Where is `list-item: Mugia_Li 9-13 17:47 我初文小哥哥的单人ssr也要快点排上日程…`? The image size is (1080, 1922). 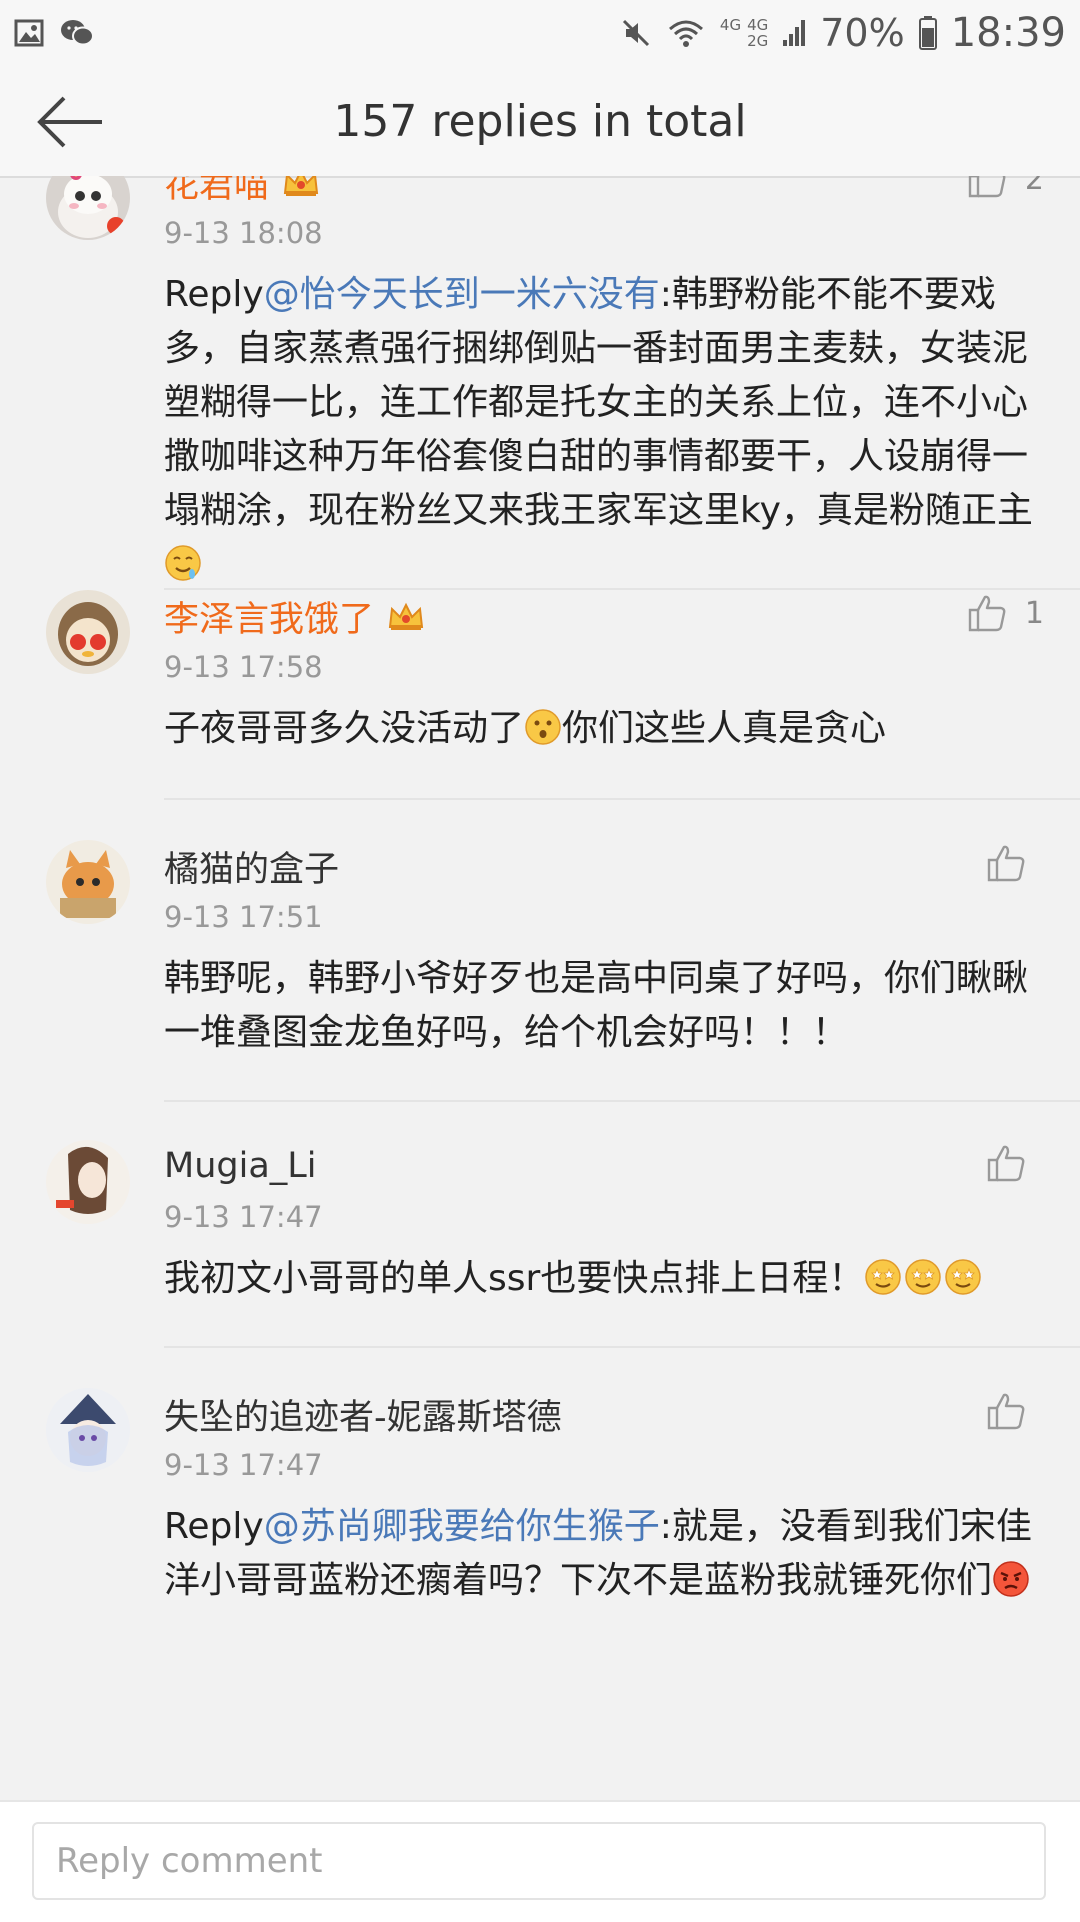
list-item: Mugia_Li 9-13 17:47 我初文小哥哥的单人ssr也要快点排上日程… is located at coordinates (540, 1244).